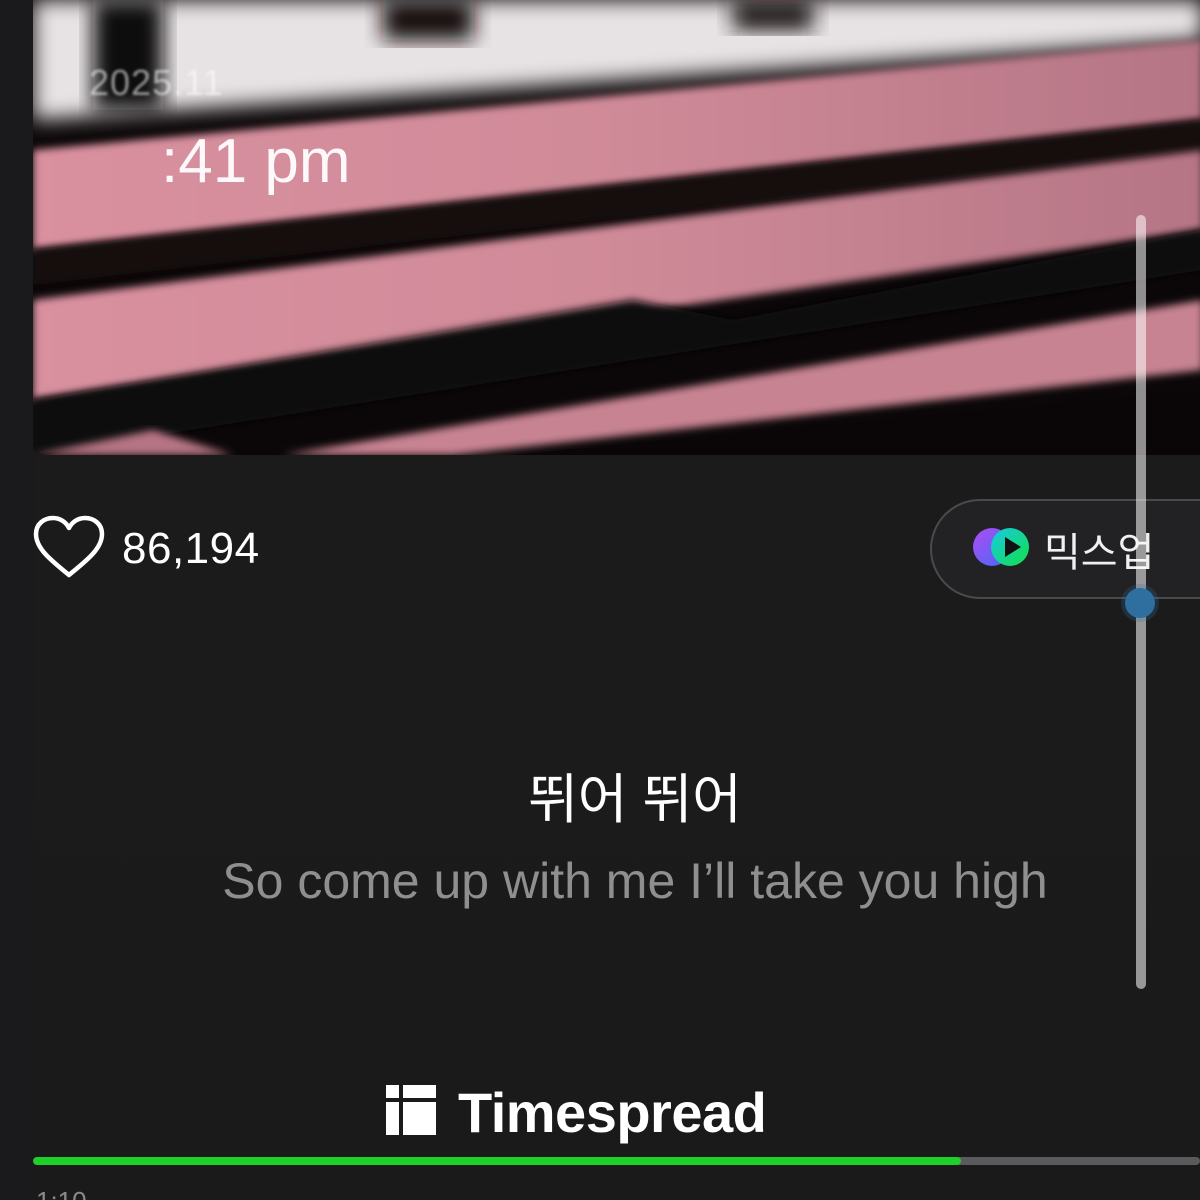  What do you see at coordinates (1001, 549) in the screenshot?
I see `mixup-logo-icon` at bounding box center [1001, 549].